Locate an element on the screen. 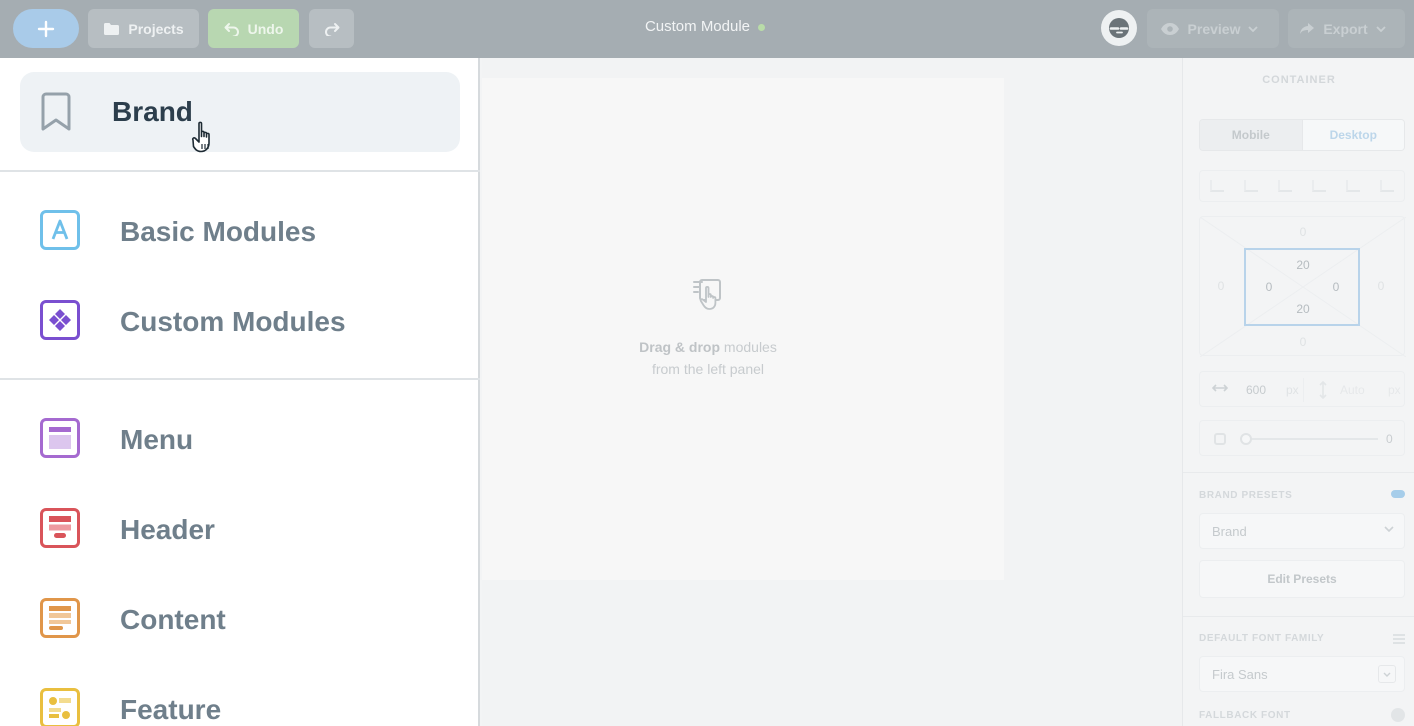 This screenshot has width=1414, height=726. share-arrow-icon is located at coordinates (1307, 28).